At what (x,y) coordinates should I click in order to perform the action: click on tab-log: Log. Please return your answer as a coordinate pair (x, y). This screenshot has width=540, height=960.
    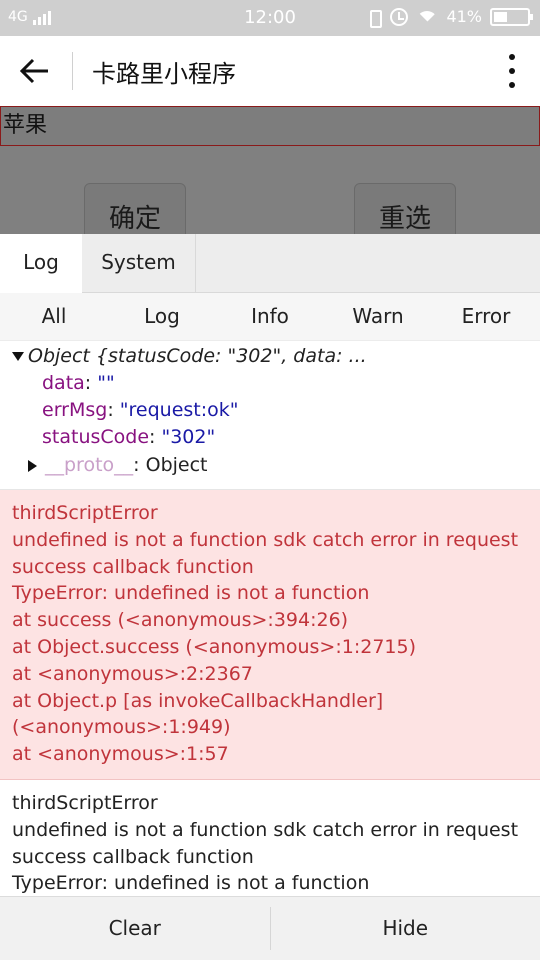
    Looking at the image, I should click on (41, 263).